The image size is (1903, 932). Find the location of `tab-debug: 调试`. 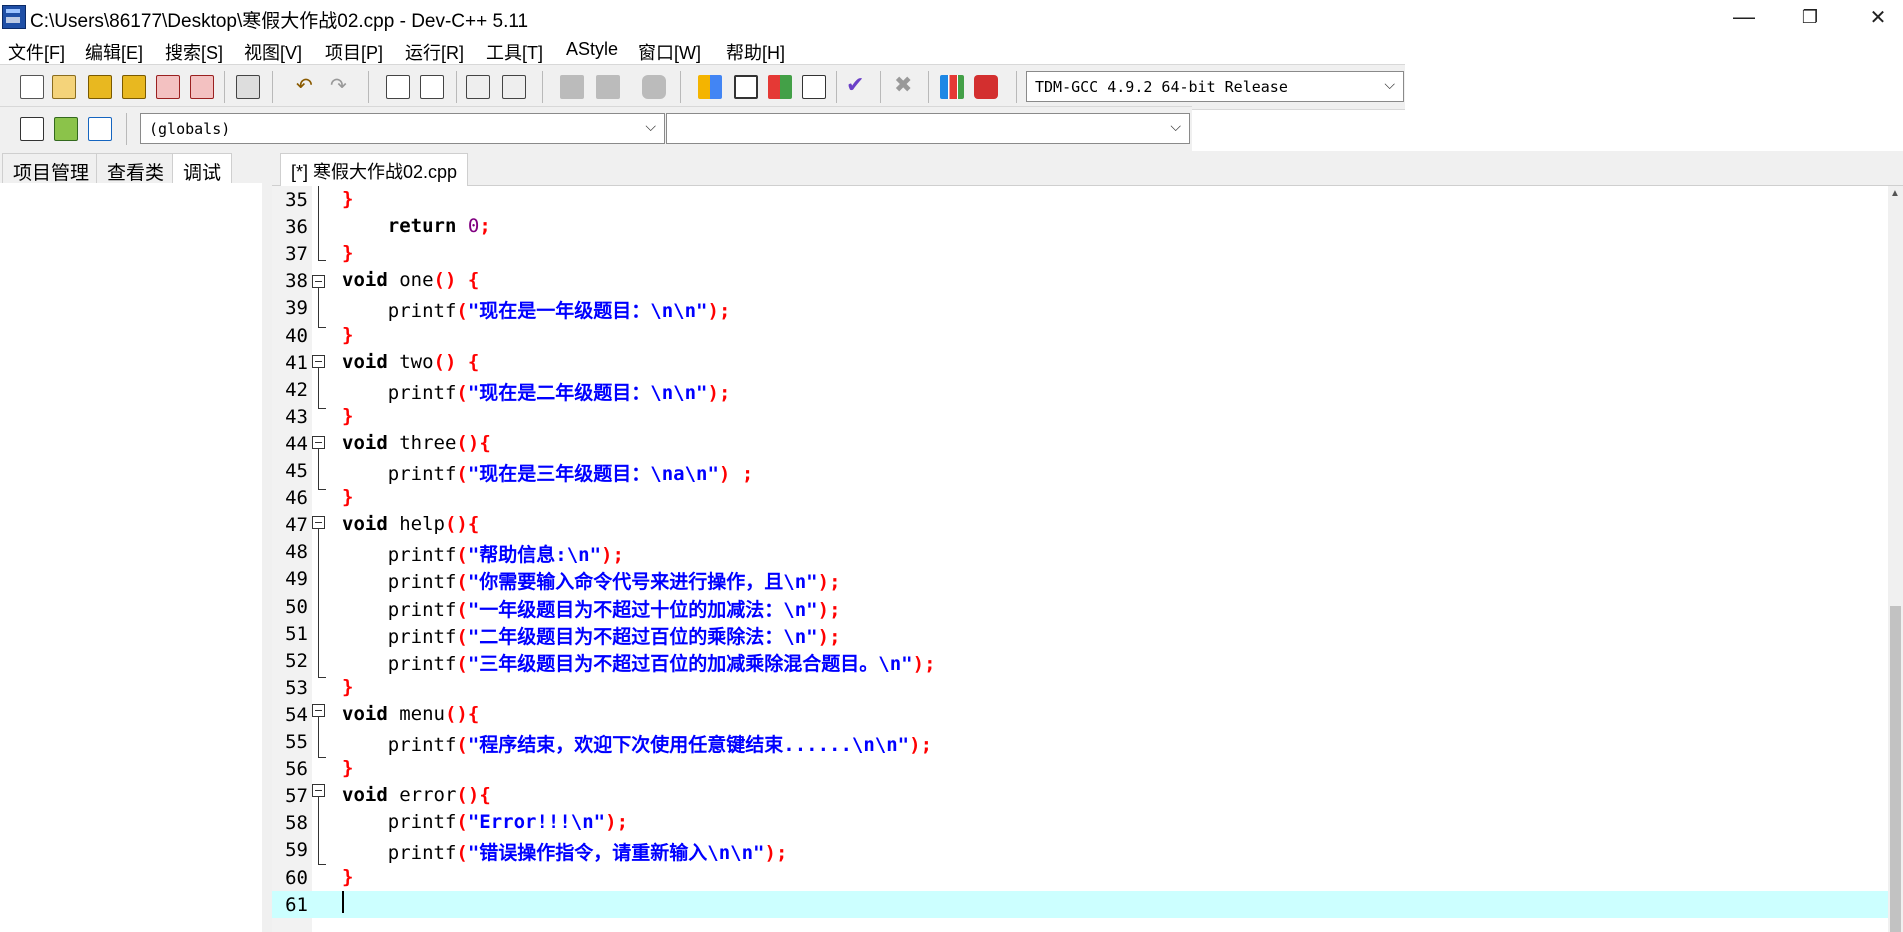

tab-debug: 调试 is located at coordinates (202, 168).